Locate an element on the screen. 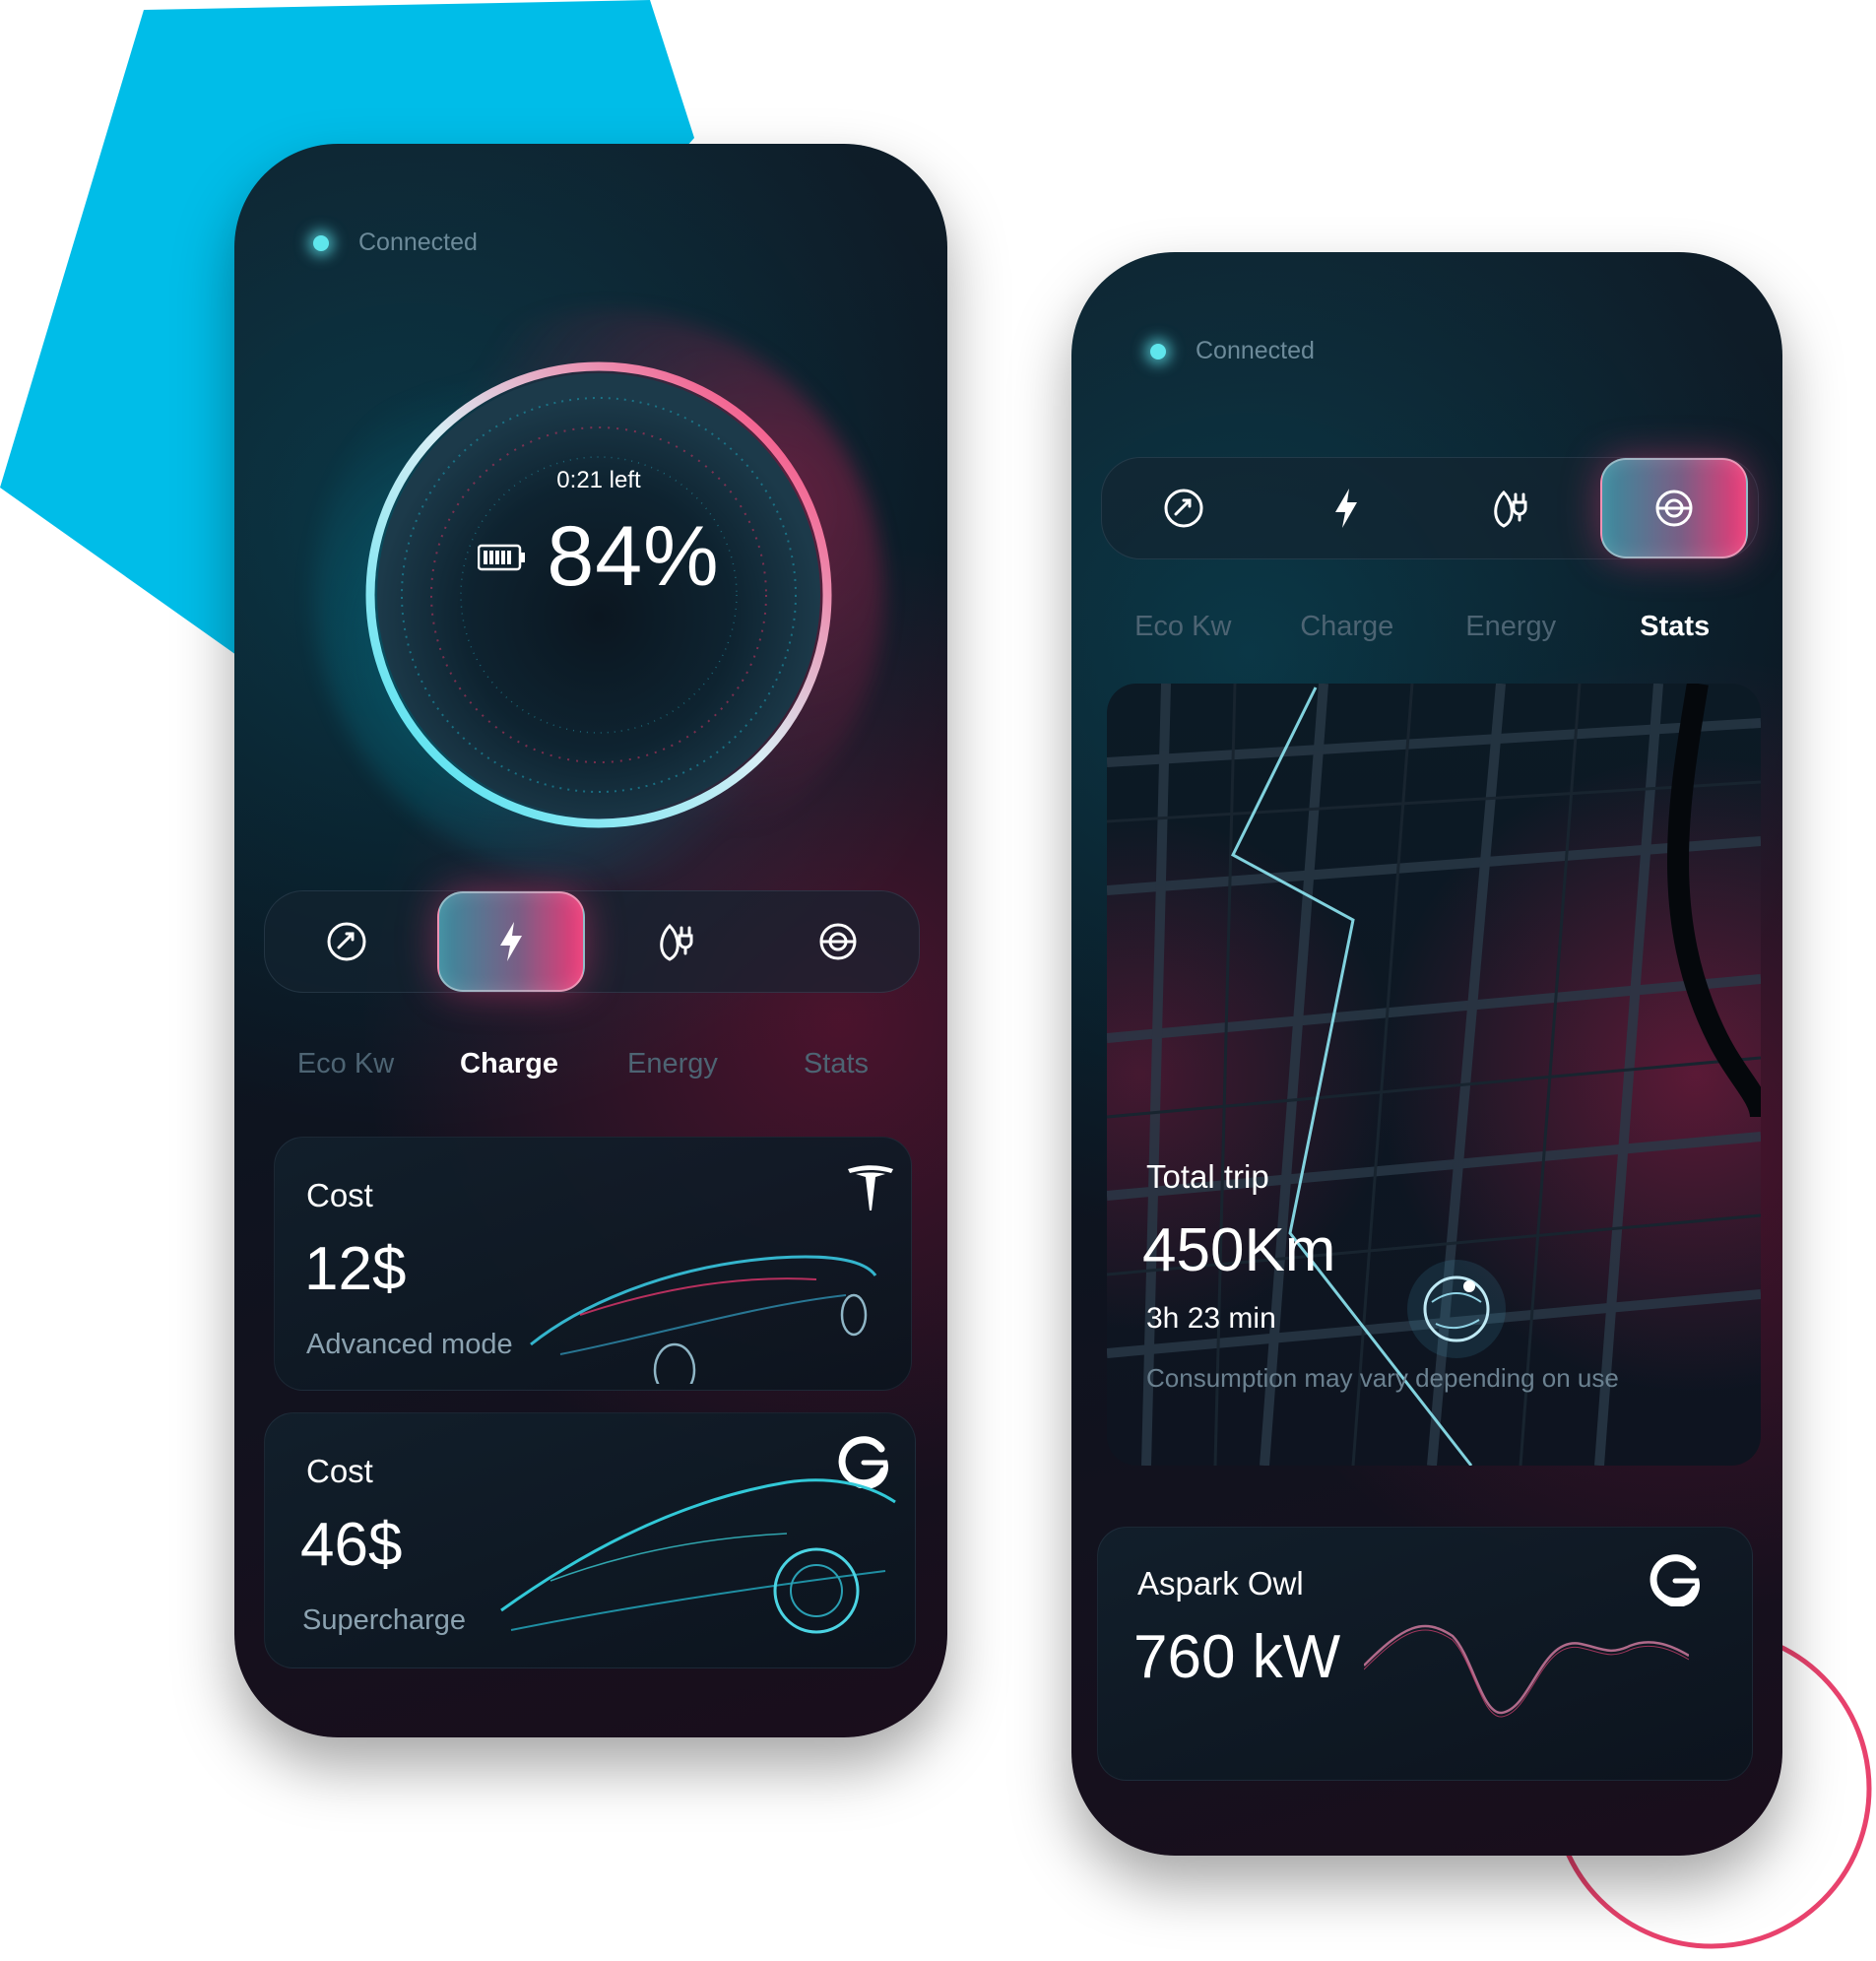 This screenshot has width=1876, height=1961. car-sketch-illustration is located at coordinates (704, 1319).